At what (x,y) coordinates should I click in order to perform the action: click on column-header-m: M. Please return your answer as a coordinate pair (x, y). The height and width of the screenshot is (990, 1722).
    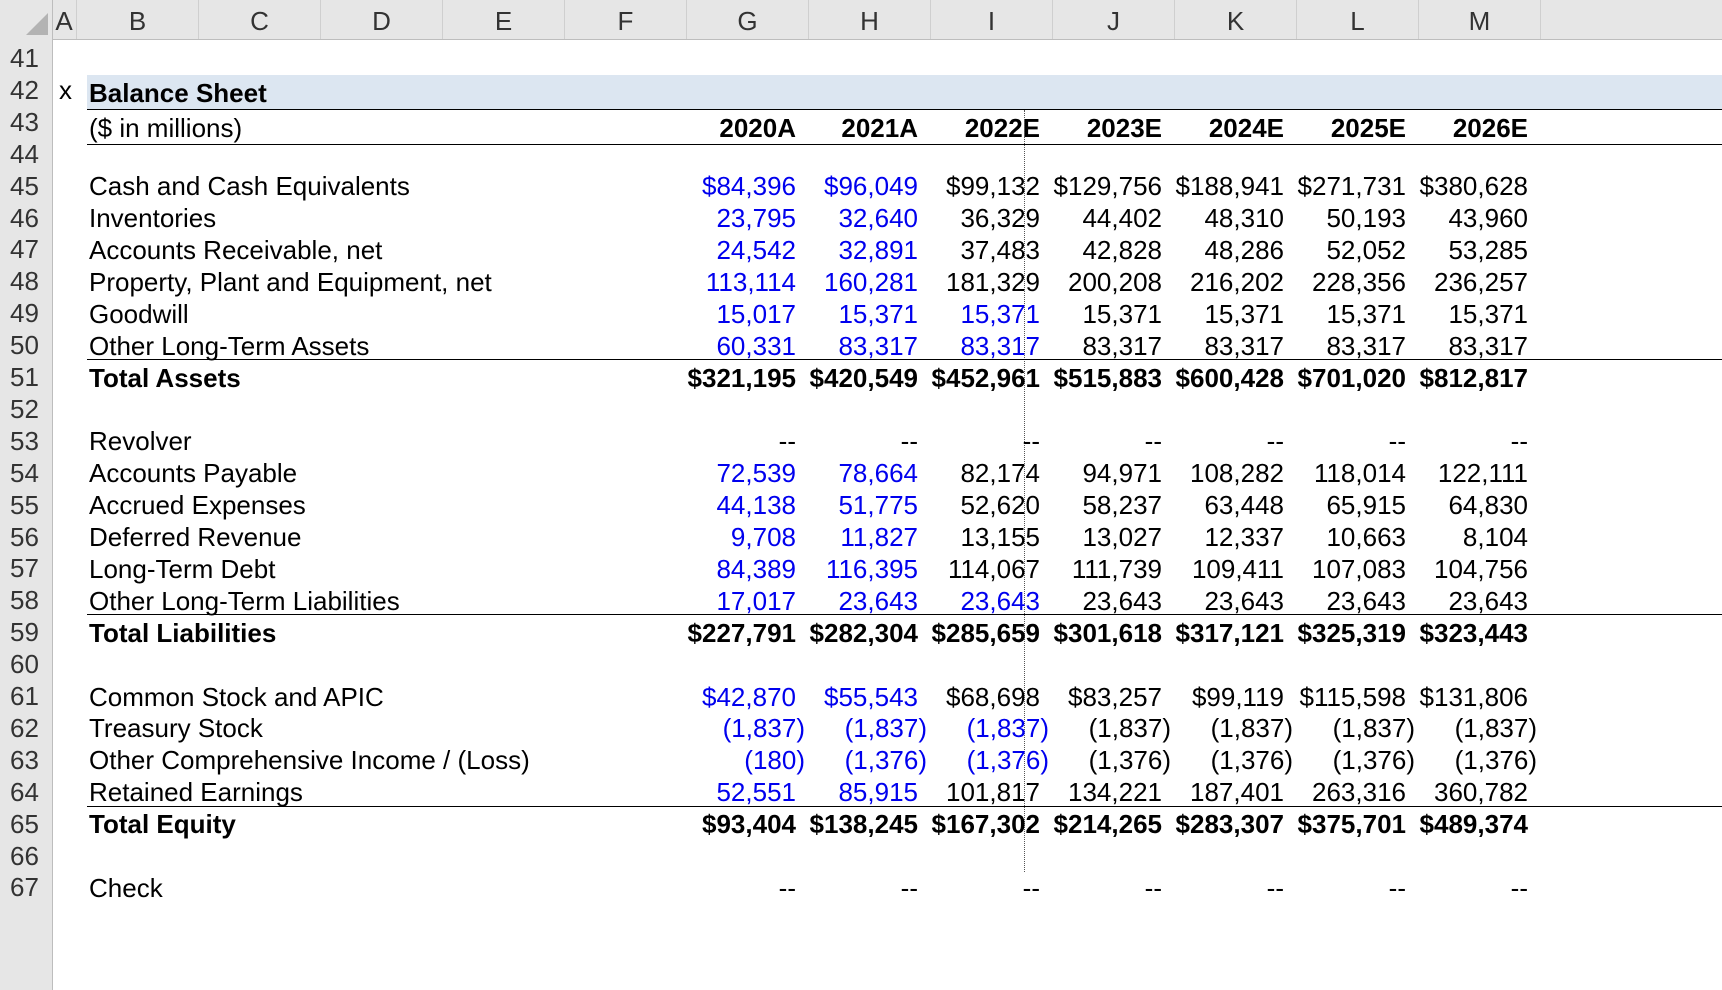
    Looking at the image, I should click on (1480, 19).